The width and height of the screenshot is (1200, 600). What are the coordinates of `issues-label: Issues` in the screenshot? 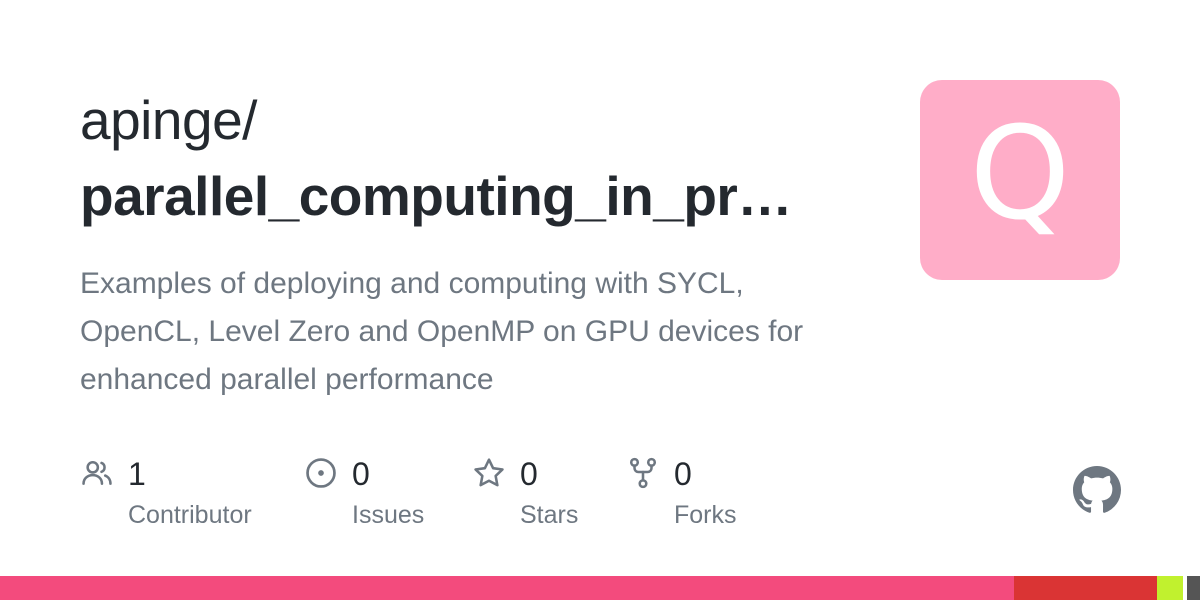 It's located at (388, 515).